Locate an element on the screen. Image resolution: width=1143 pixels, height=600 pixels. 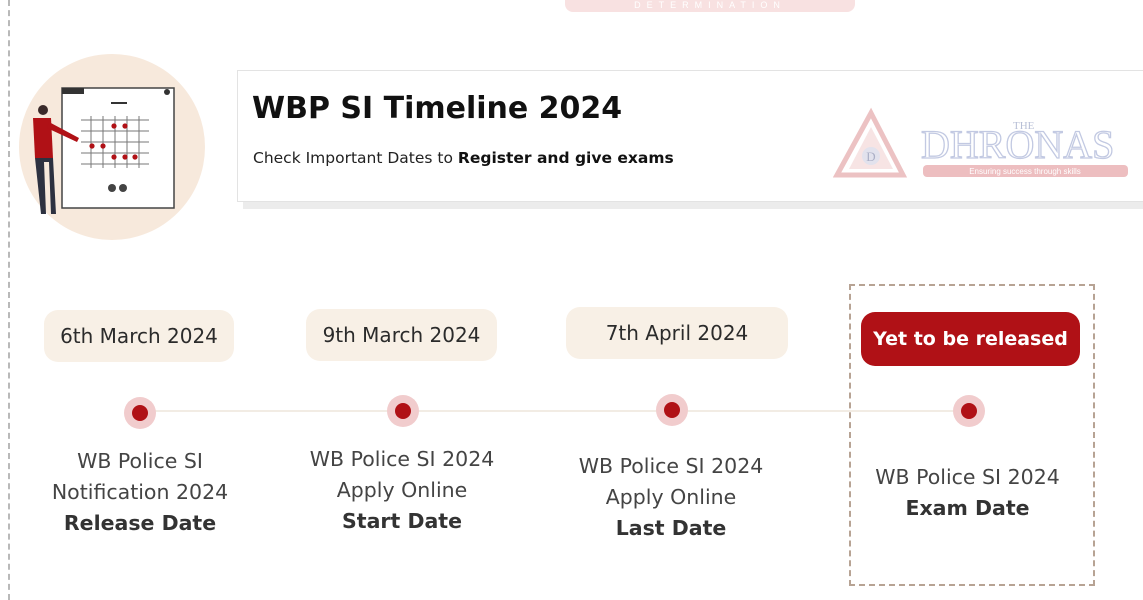
milestone-line2: Notification 2024 is located at coordinates (140, 492).